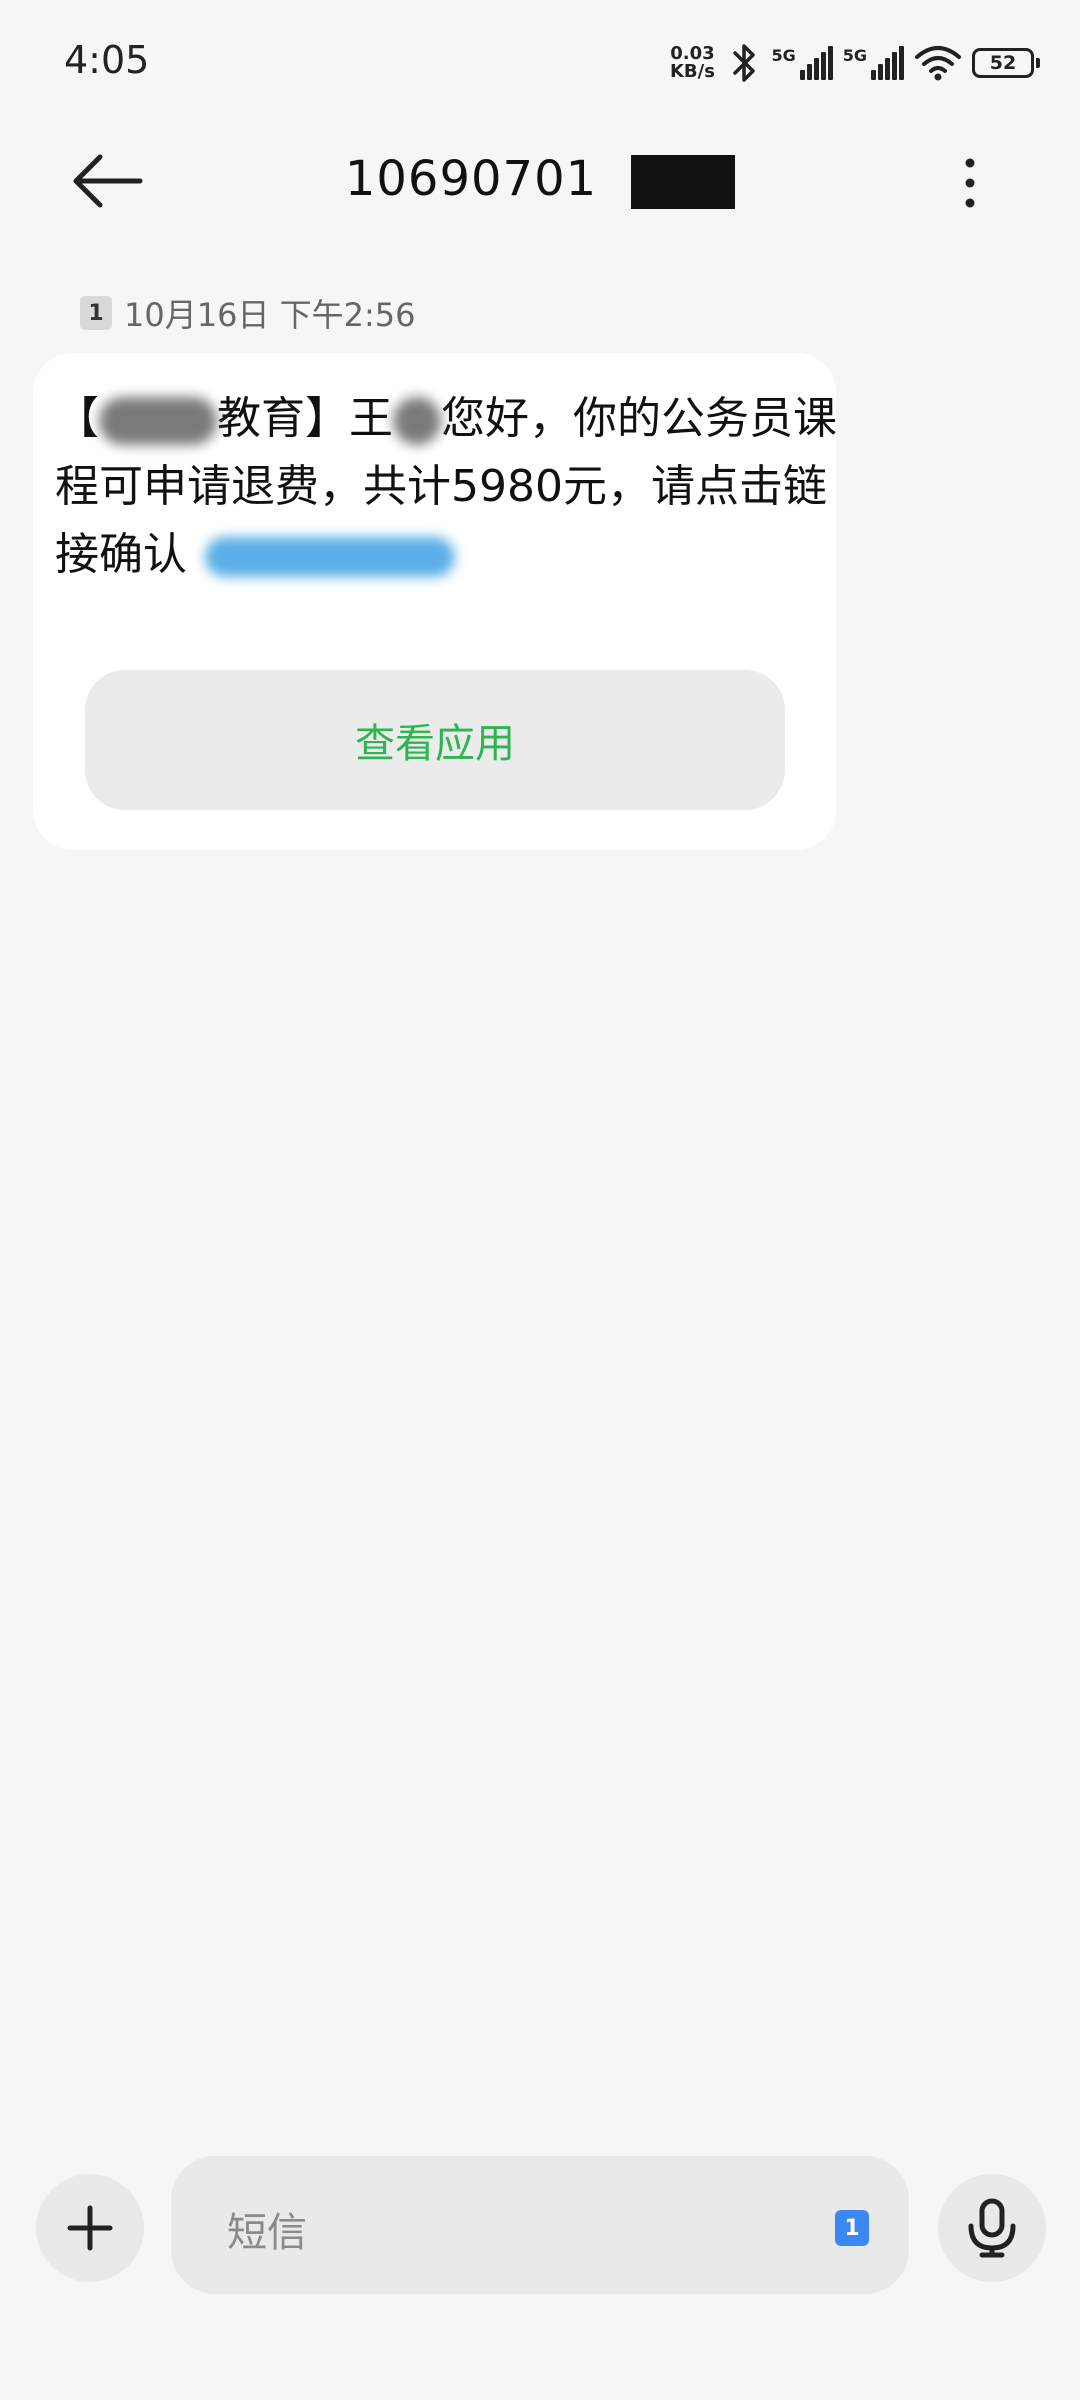 This screenshot has height=2400, width=1080. I want to click on cellular-signal-2-icon: 5G, so click(873, 63).